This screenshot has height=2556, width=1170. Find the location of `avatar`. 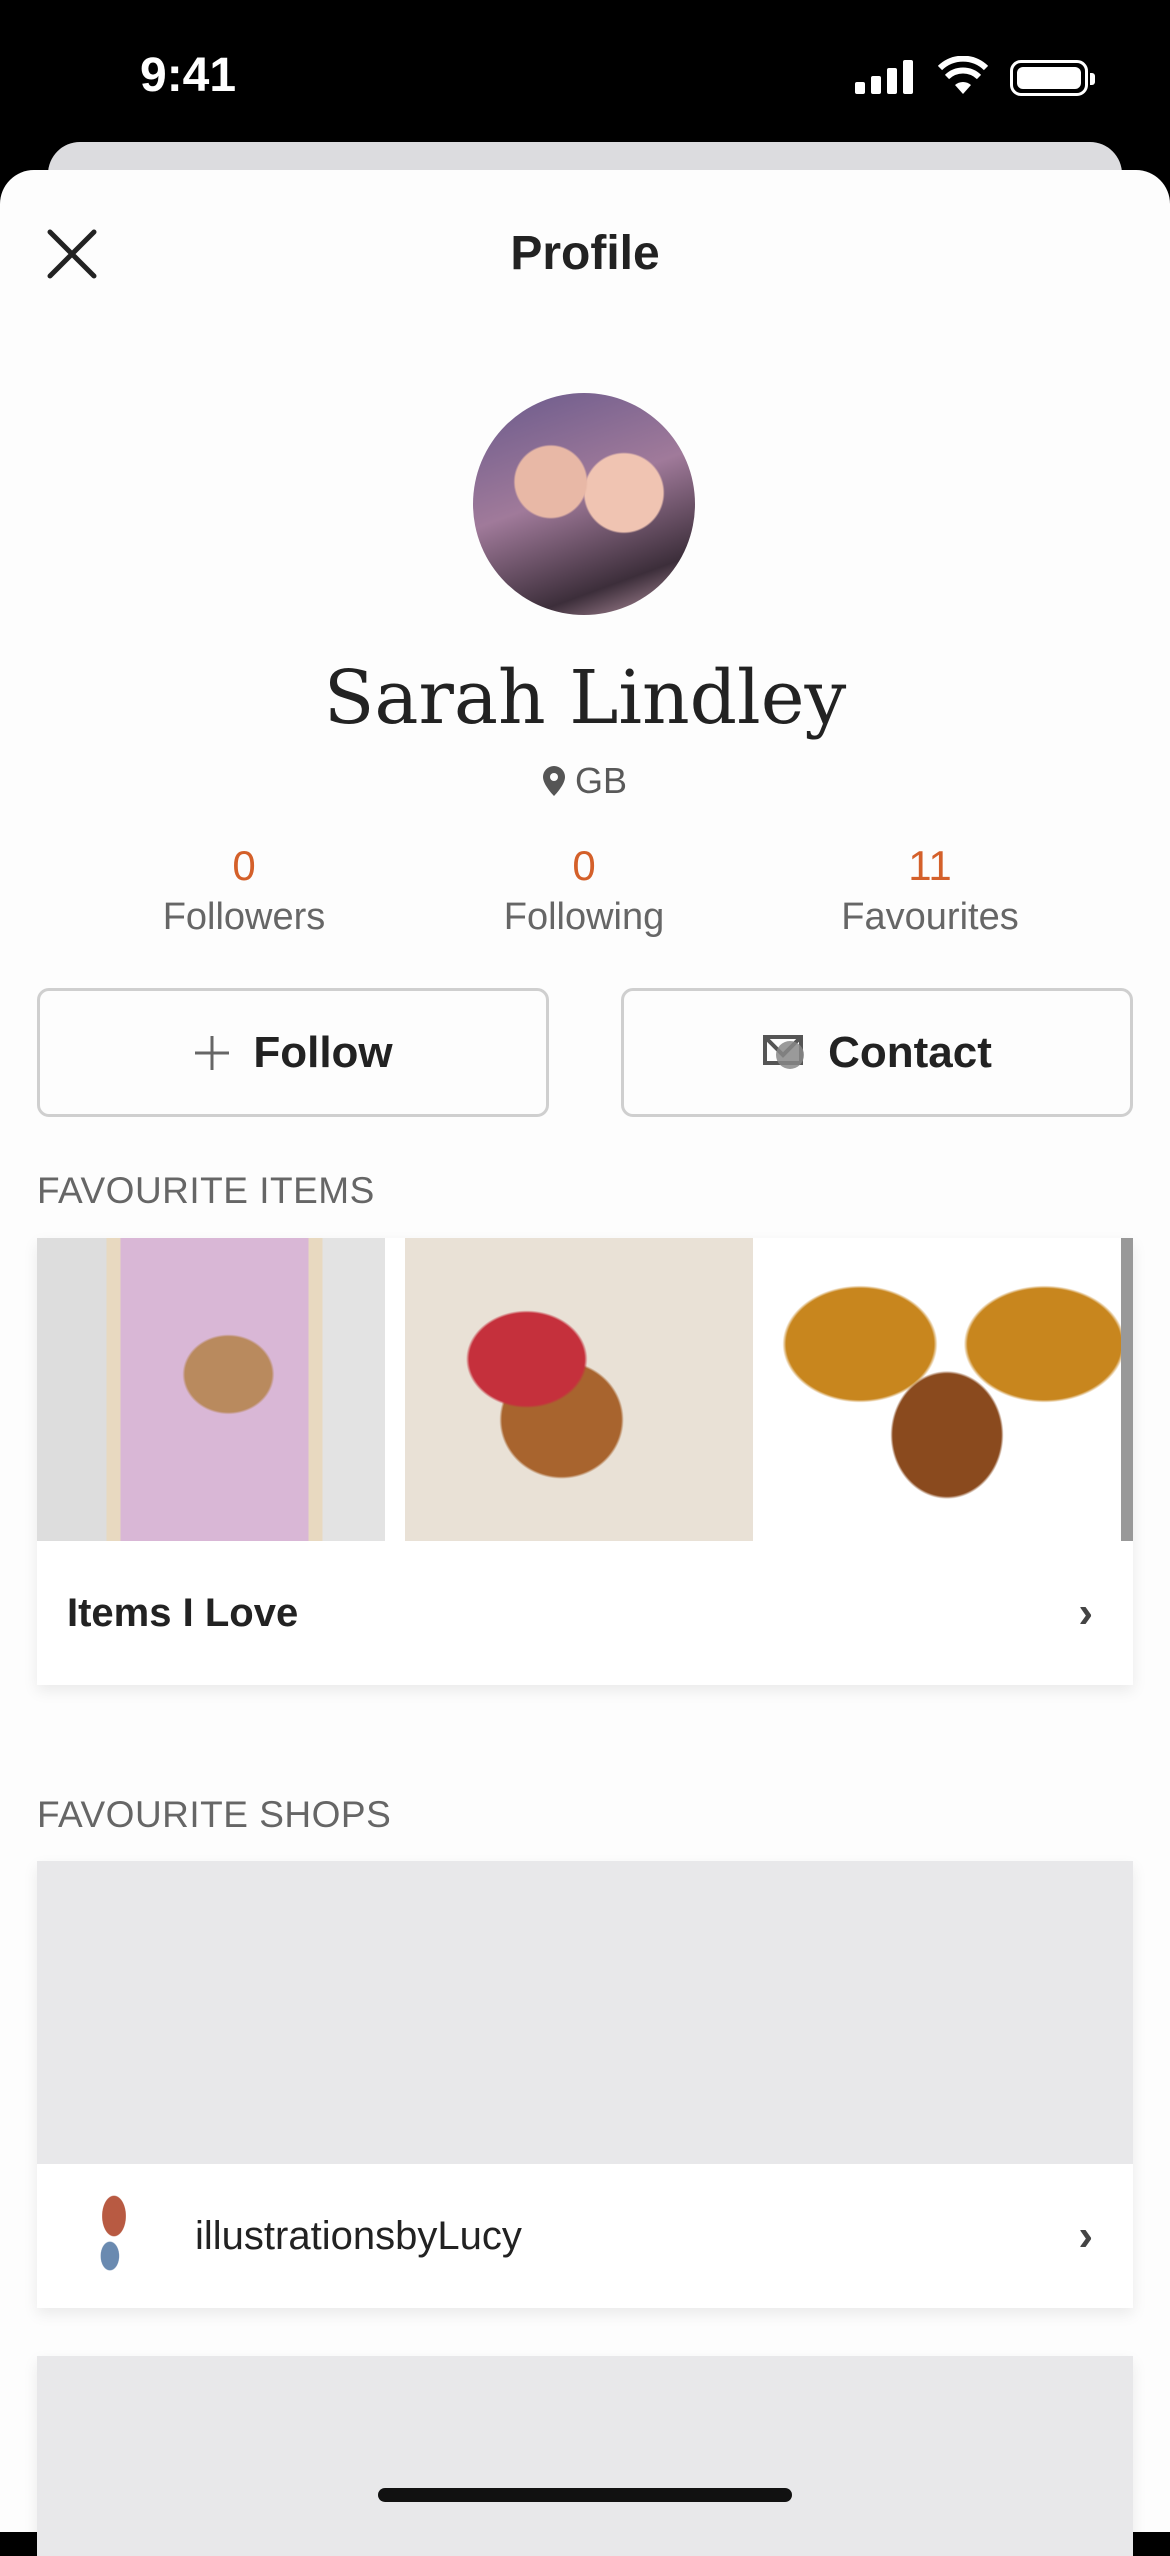

avatar is located at coordinates (584, 504).